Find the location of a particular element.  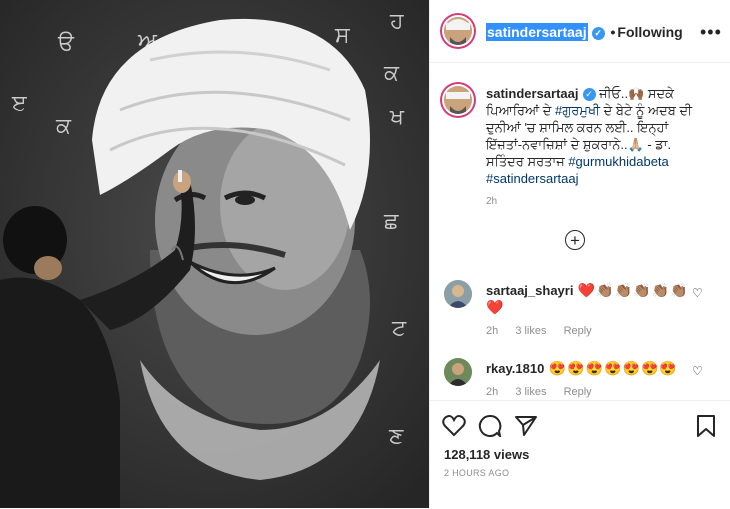

post-actions: 128,118 views 2 HOURS AGO is located at coordinates (580, 454).